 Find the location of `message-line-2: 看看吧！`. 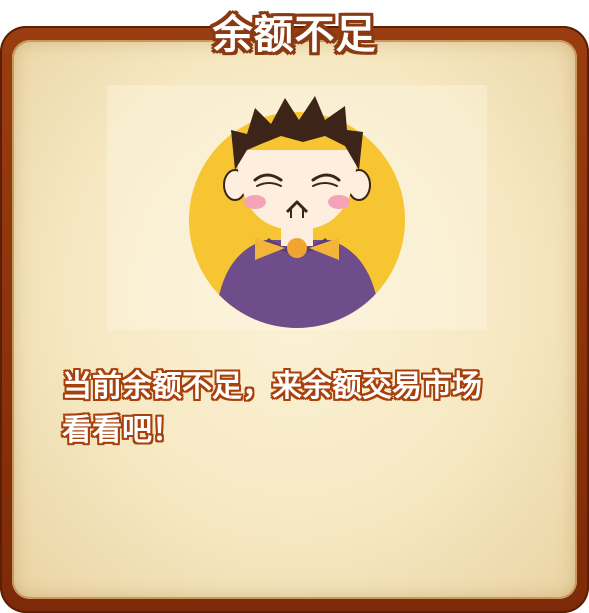

message-line-2: 看看吧！ is located at coordinates (122, 430).